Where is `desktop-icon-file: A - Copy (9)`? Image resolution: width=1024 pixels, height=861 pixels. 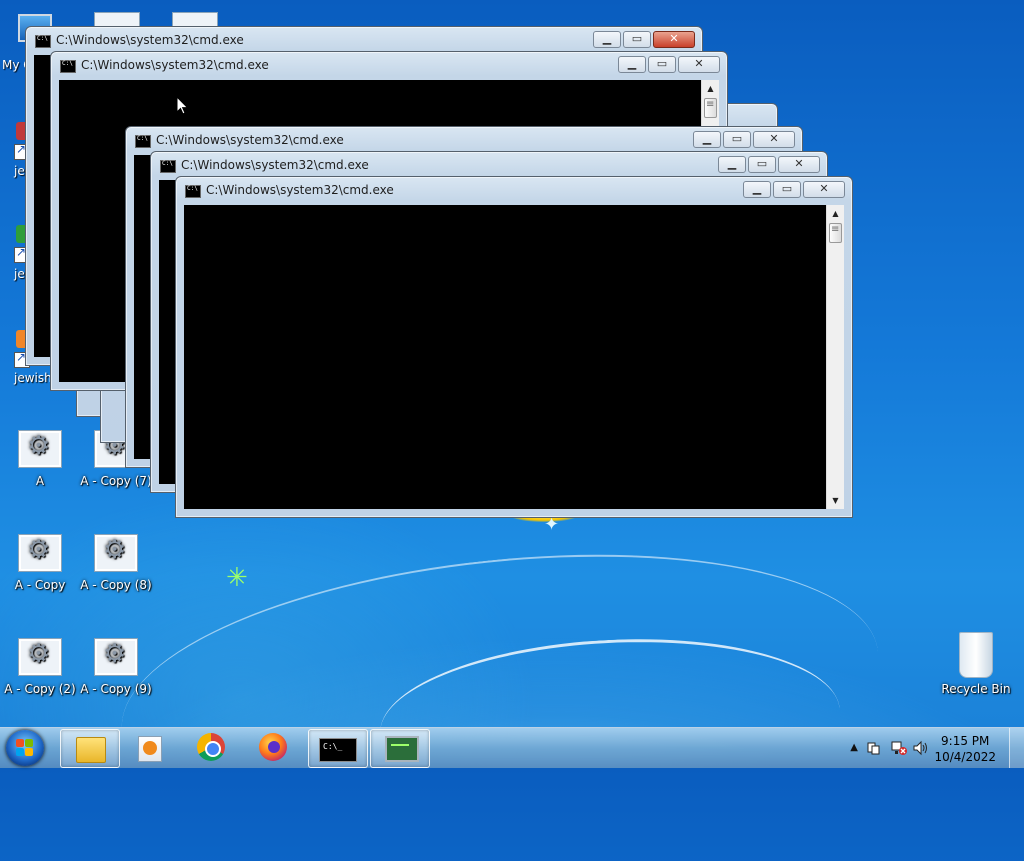
desktop-icon-file: A - Copy (9) is located at coordinates (116, 667).